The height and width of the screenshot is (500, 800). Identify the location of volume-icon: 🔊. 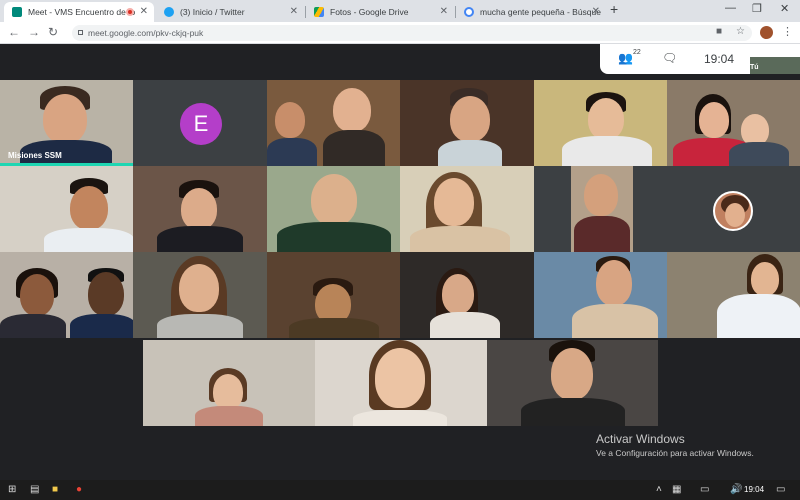
(736, 489).